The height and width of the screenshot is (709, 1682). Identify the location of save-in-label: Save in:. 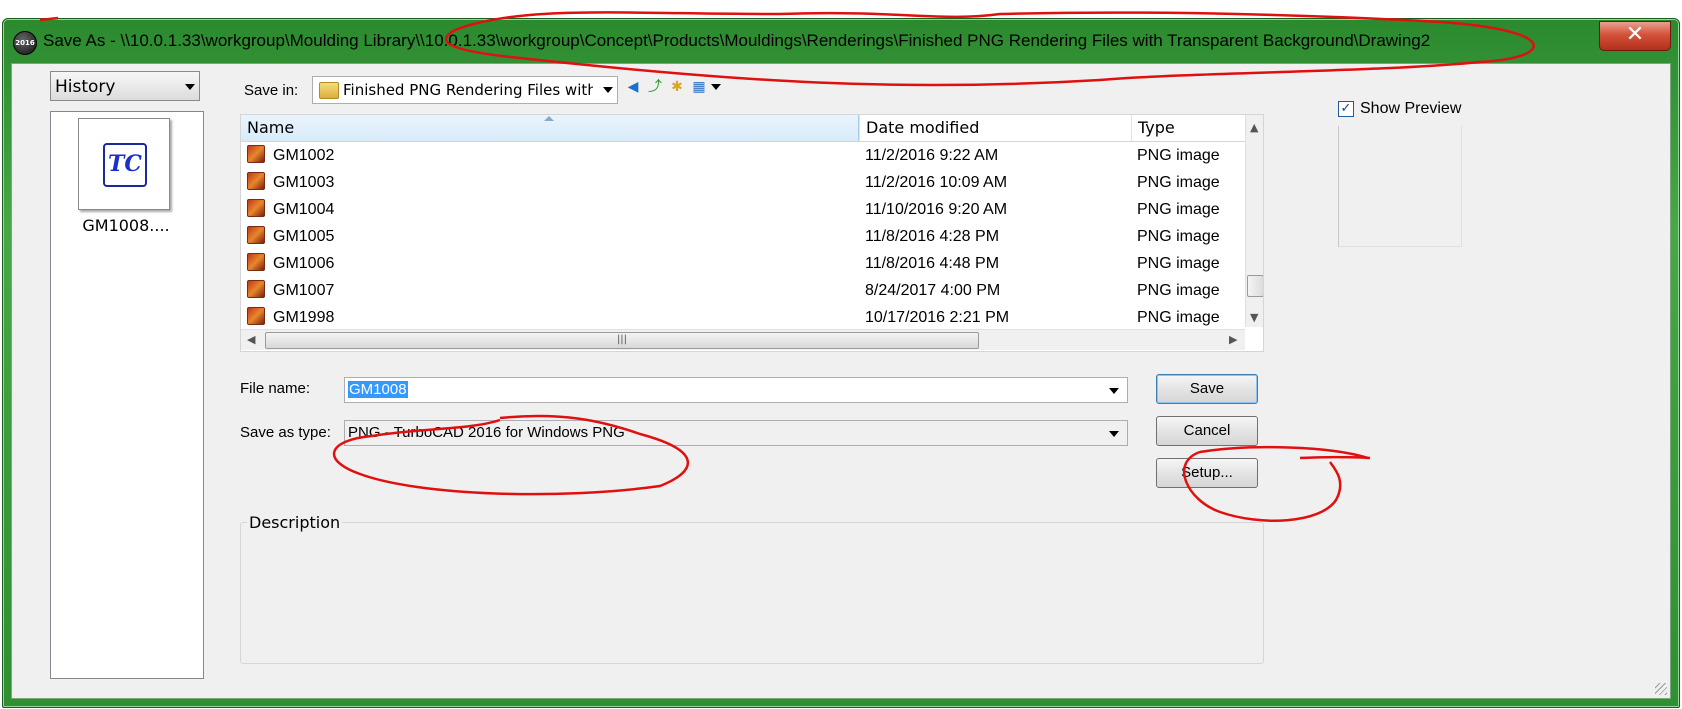
(271, 90).